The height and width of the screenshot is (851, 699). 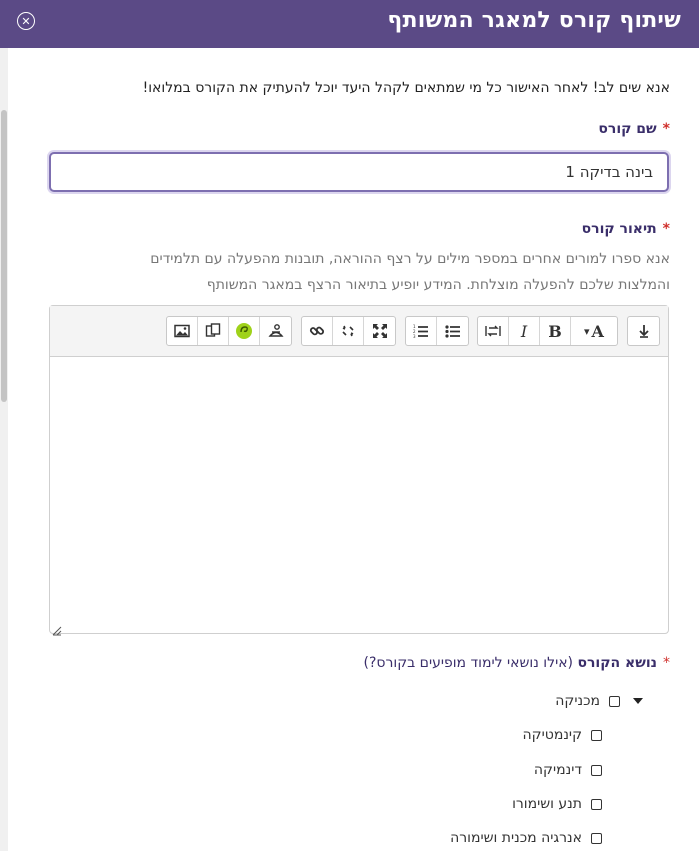 I want to click on link-icon, so click(x=317, y=331).